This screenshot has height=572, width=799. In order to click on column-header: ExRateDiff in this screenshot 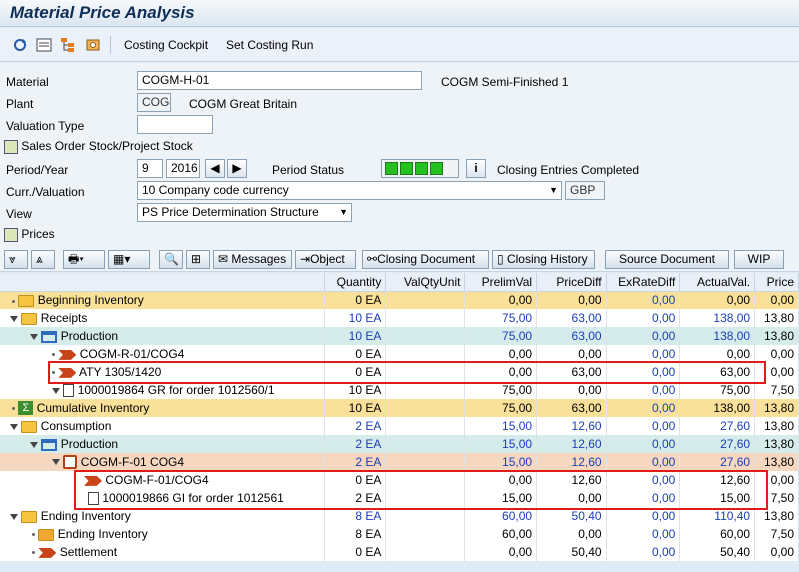, I will do `click(643, 282)`.